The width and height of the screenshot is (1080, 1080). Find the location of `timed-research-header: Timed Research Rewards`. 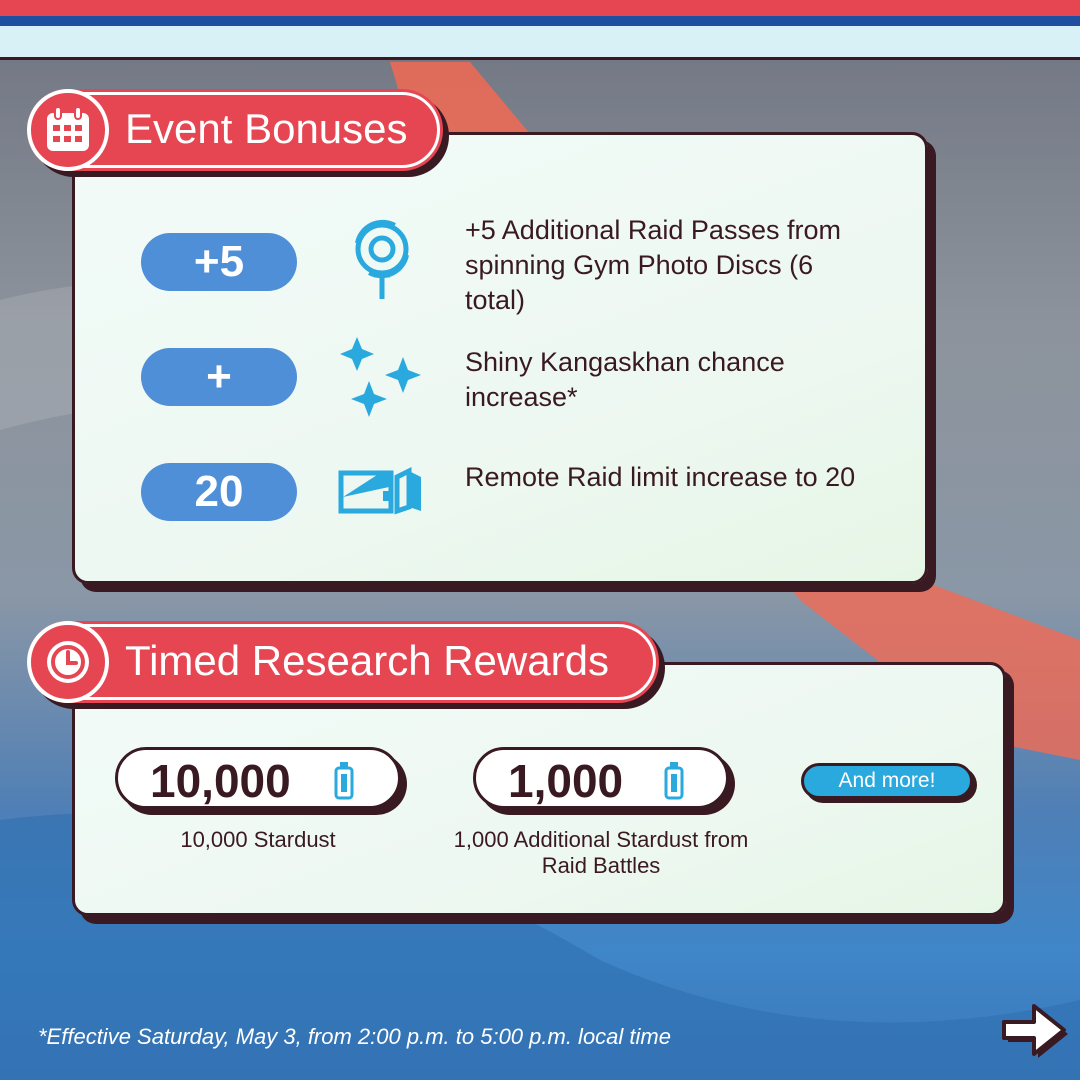

timed-research-header: Timed Research Rewards is located at coordinates (341, 662).